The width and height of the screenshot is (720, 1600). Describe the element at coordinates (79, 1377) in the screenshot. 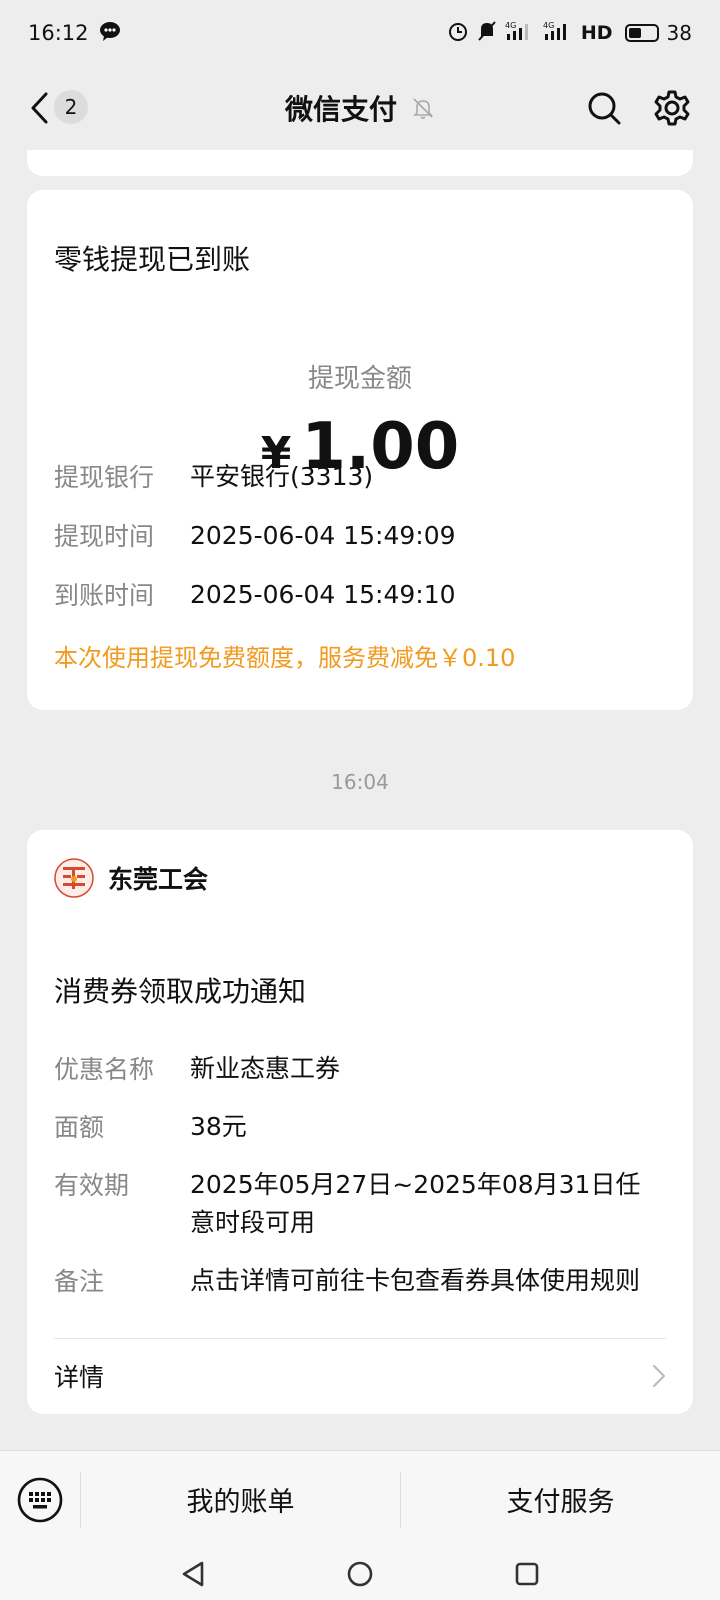

I see `details-label: 详情` at that location.